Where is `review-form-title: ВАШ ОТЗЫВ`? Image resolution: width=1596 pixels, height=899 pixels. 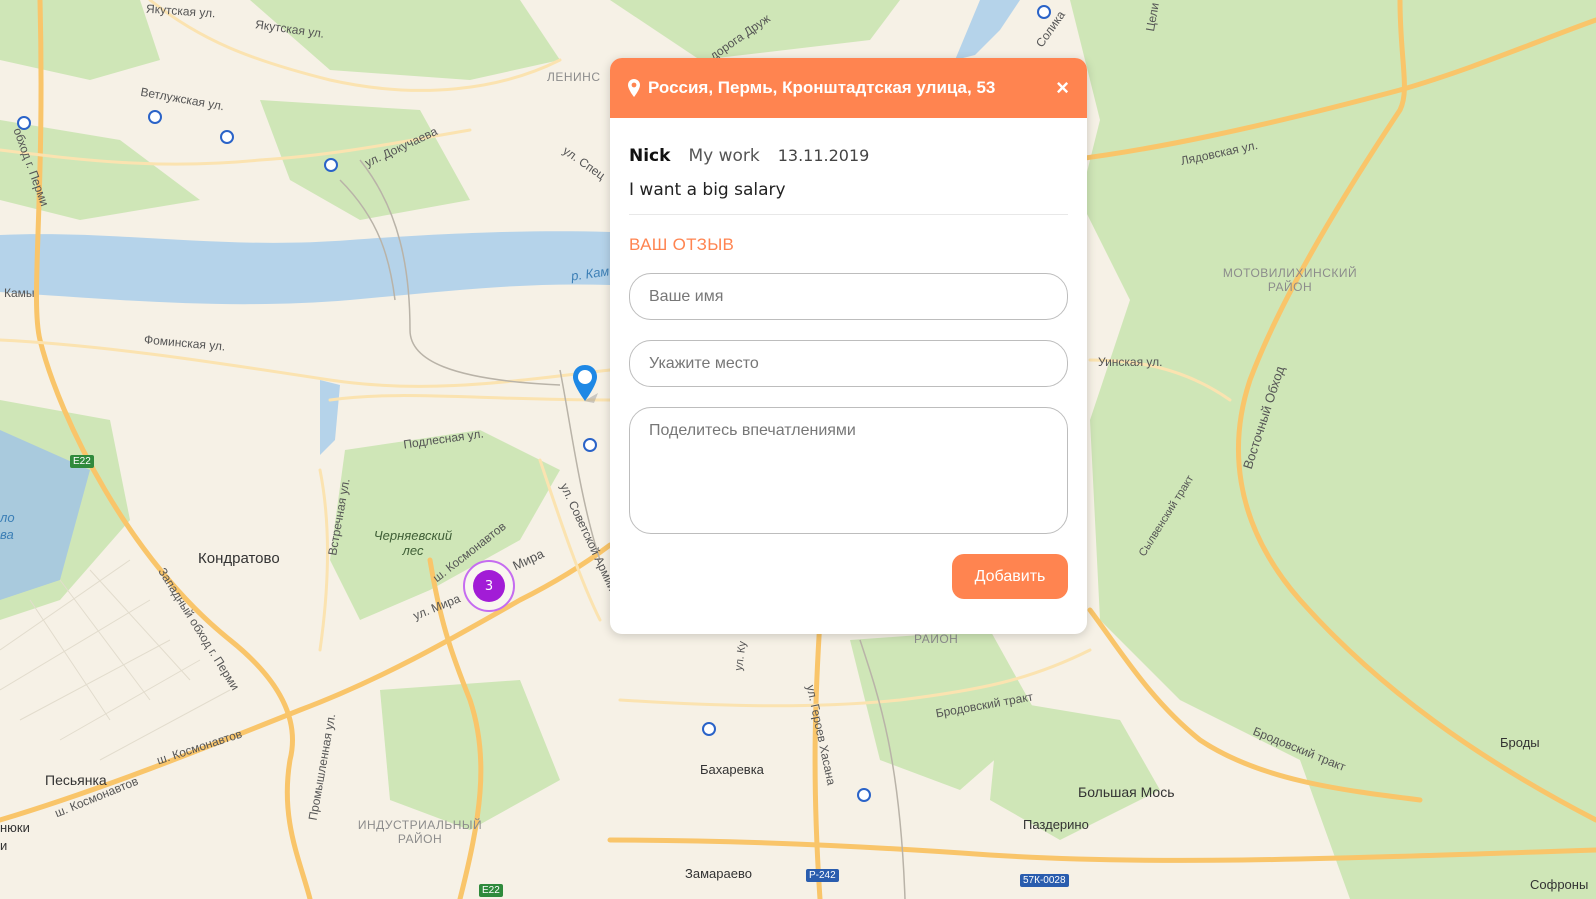
review-form-title: ВАШ ОТЗЫВ is located at coordinates (682, 244).